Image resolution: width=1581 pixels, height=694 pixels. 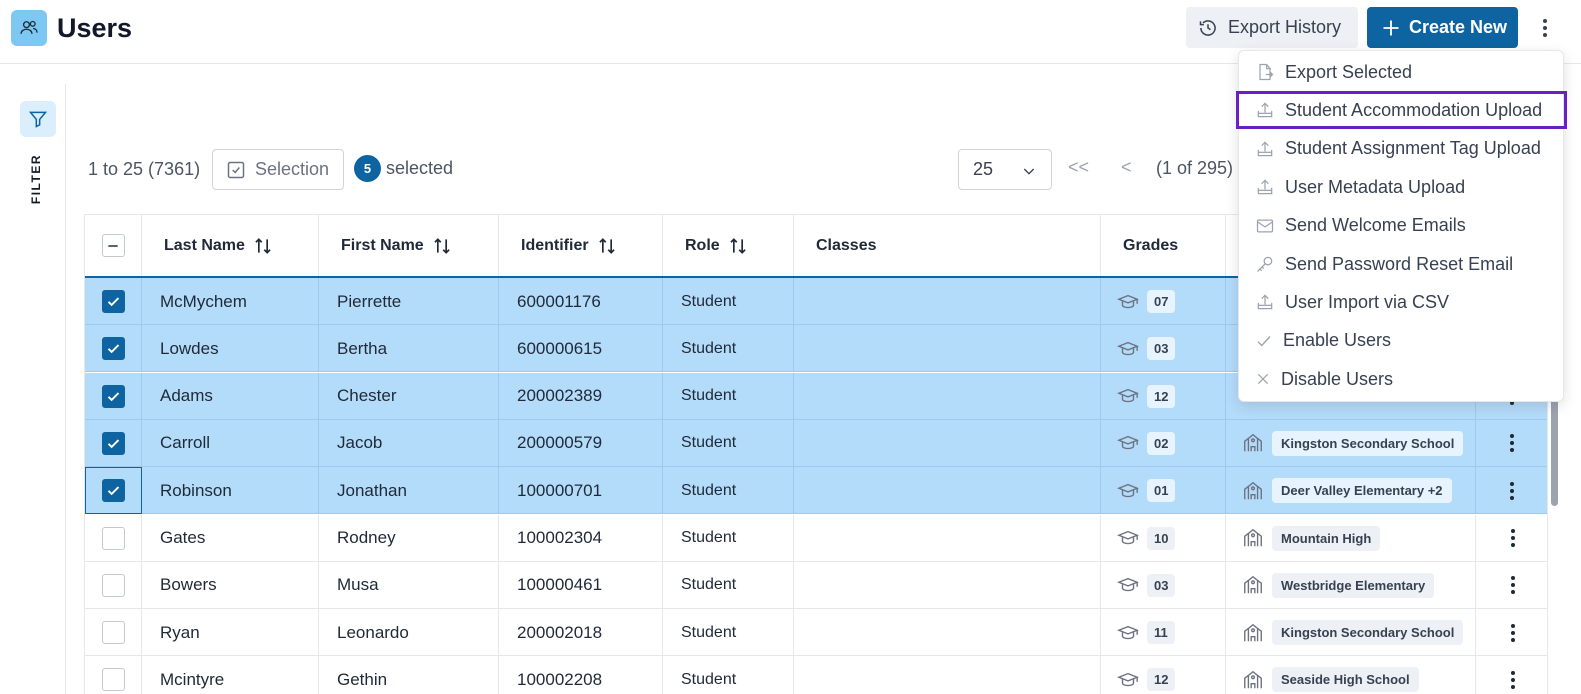 I want to click on identifier-cell: 100000461, so click(x=581, y=585).